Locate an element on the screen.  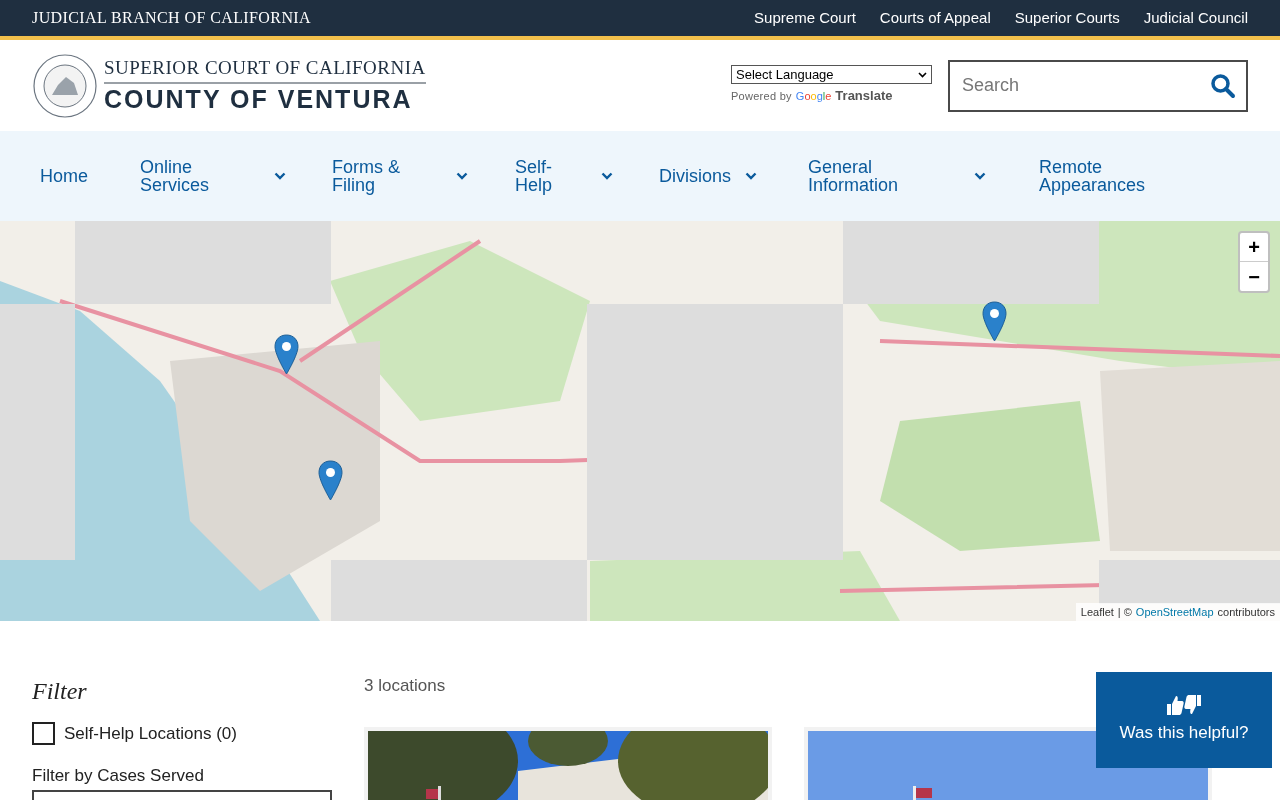
nav-item: General Information is located at coordinates (923, 176).